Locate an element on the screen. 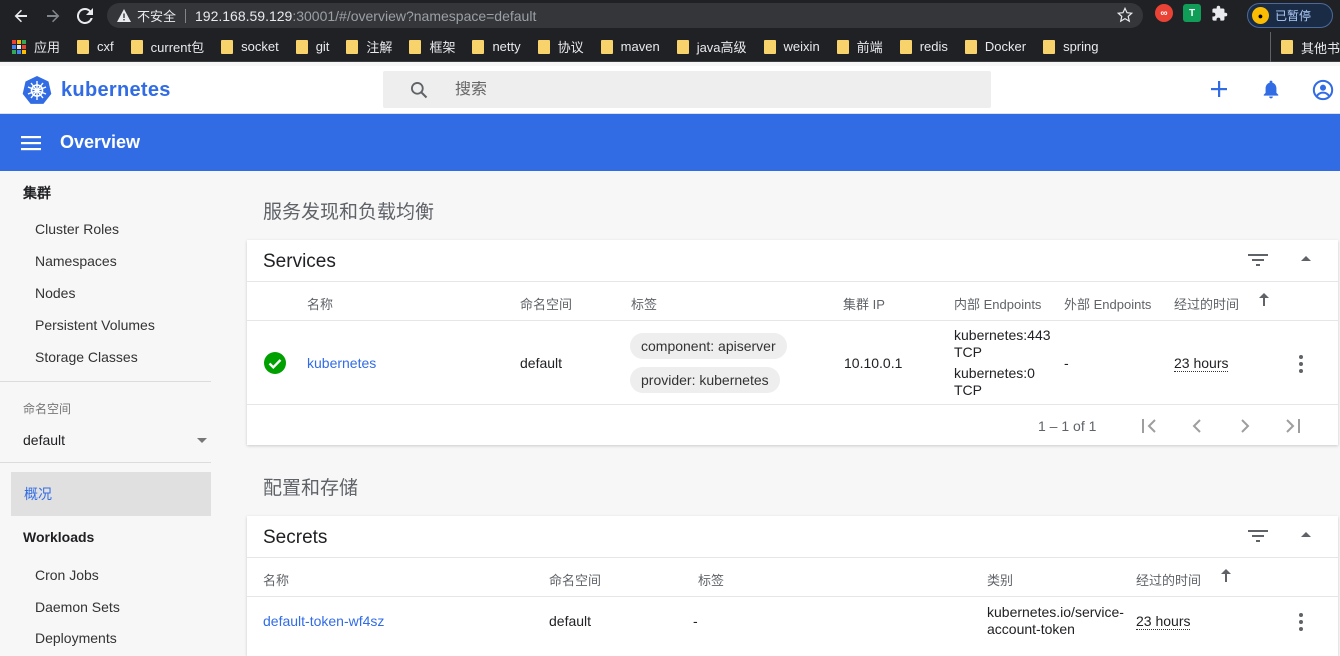 The width and height of the screenshot is (1340, 656). hamburger-menu-icon is located at coordinates (31, 143).